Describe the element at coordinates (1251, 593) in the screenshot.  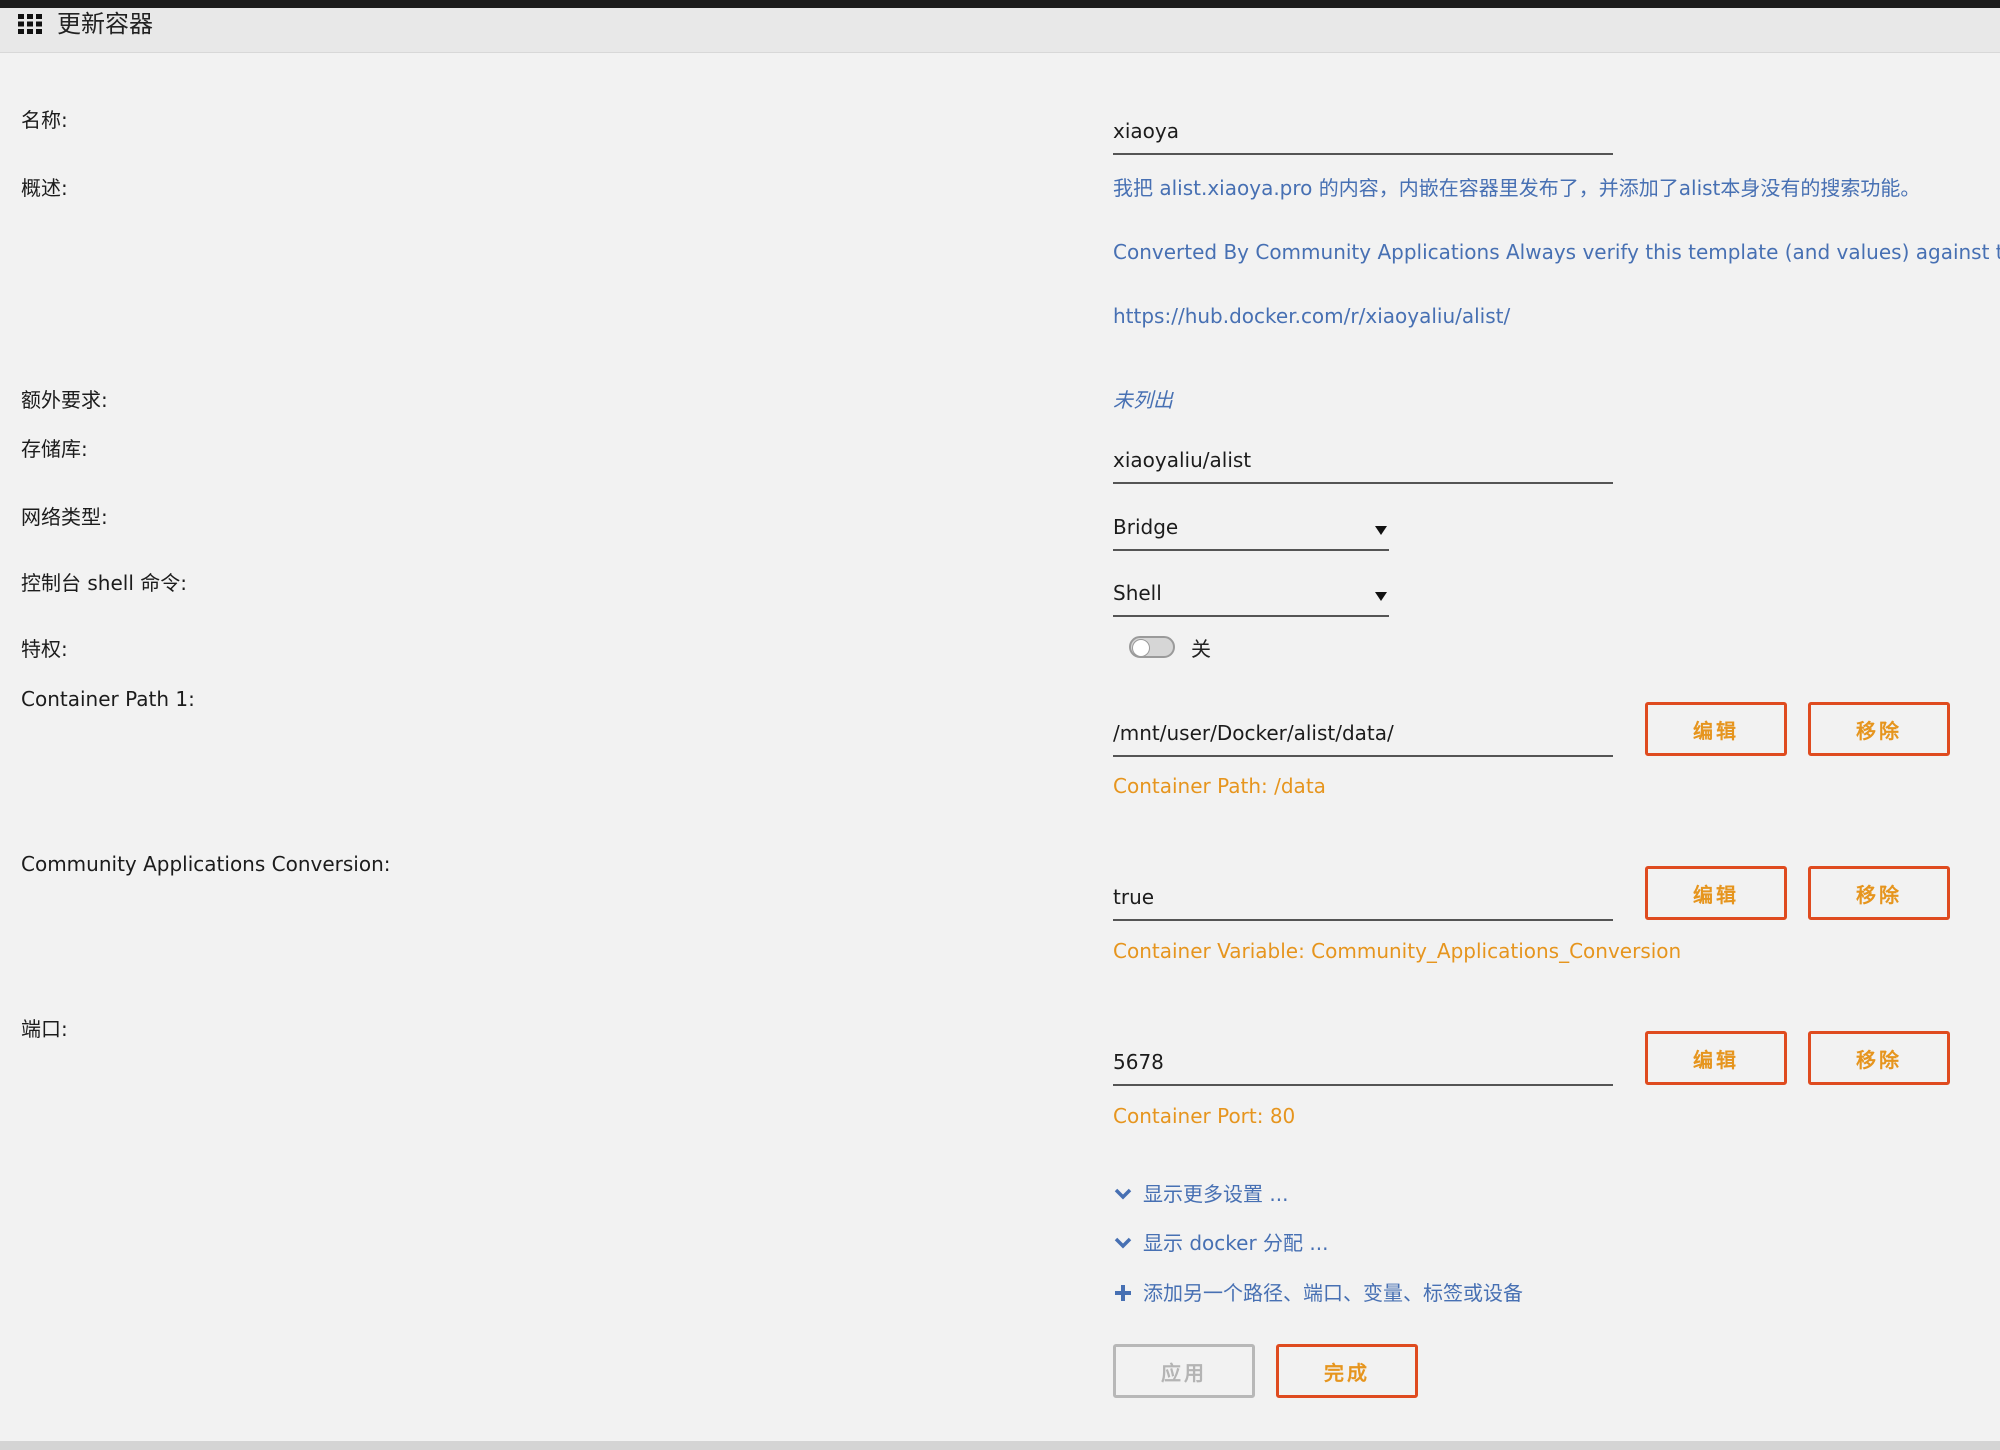
I see `console-shell-select: Shell` at that location.